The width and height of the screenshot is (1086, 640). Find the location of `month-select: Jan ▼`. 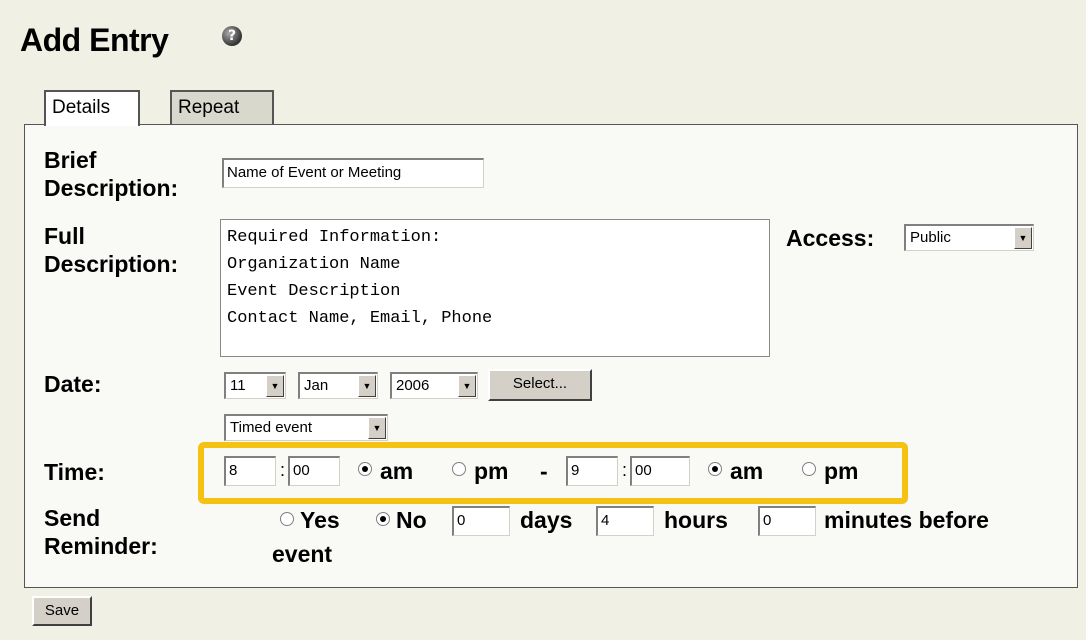

month-select: Jan ▼ is located at coordinates (338, 385).